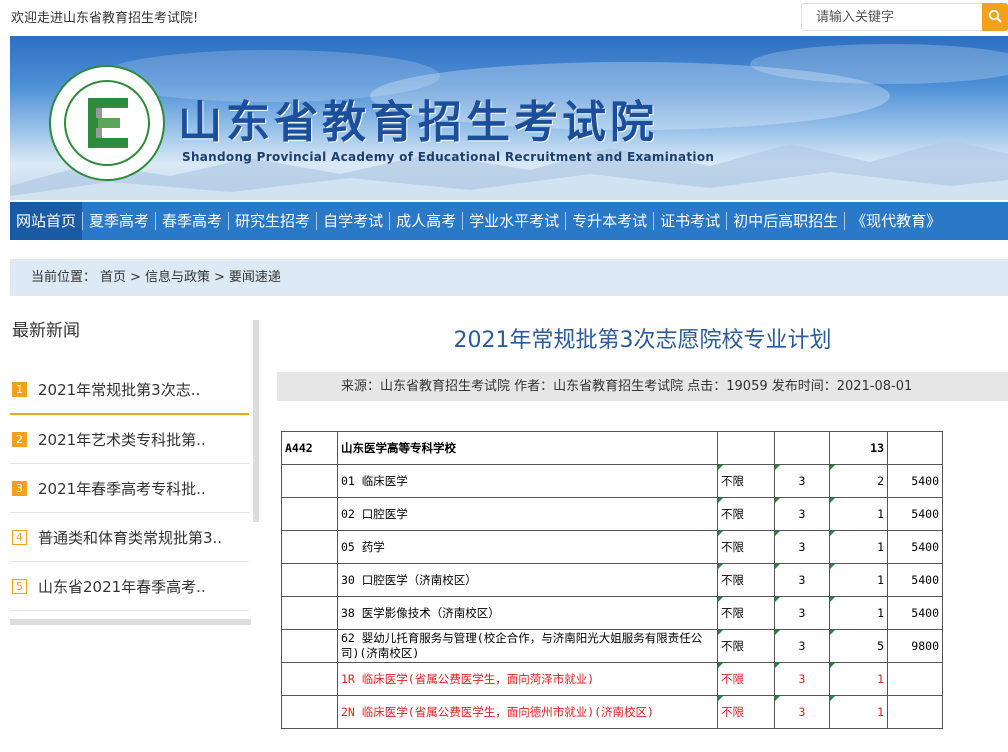  I want to click on school-code: A442, so click(309, 448).